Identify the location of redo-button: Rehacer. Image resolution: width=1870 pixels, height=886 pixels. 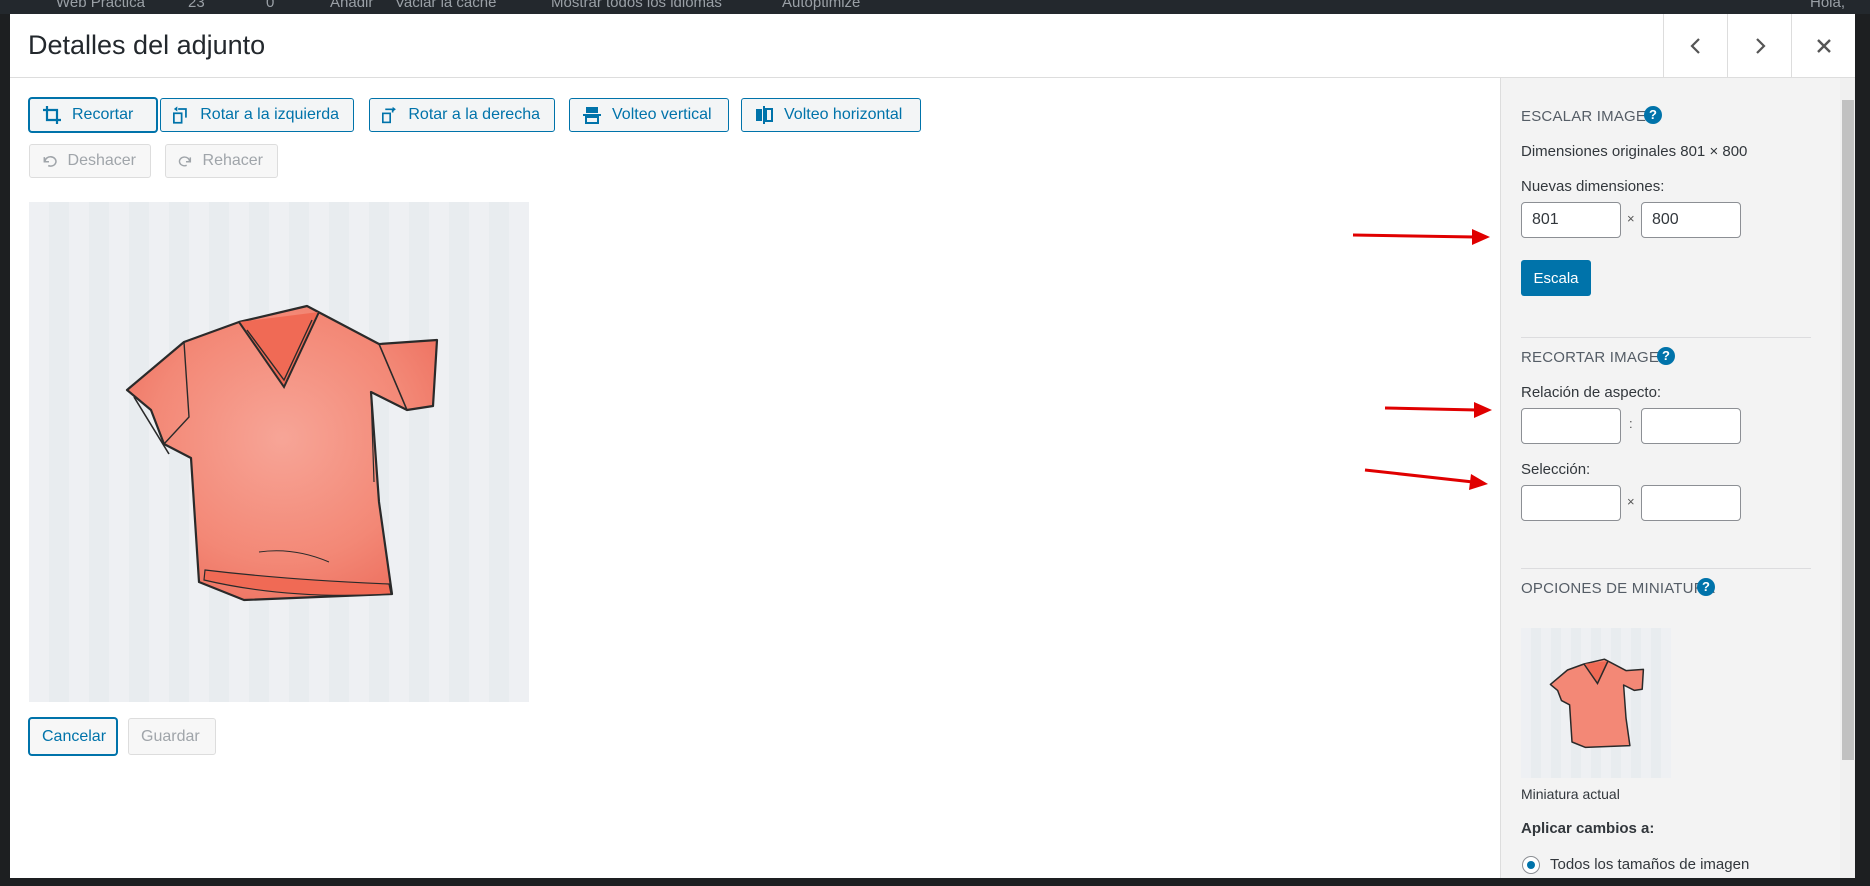
(221, 161).